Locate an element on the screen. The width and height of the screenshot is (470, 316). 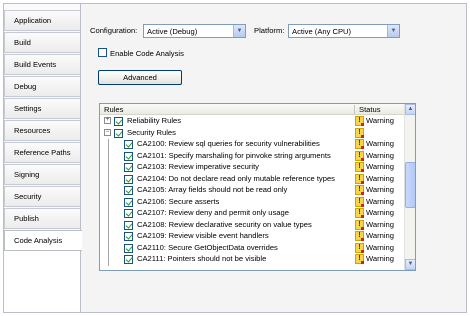
tab-code-analysis: Code Analysis is located at coordinates (43, 240).